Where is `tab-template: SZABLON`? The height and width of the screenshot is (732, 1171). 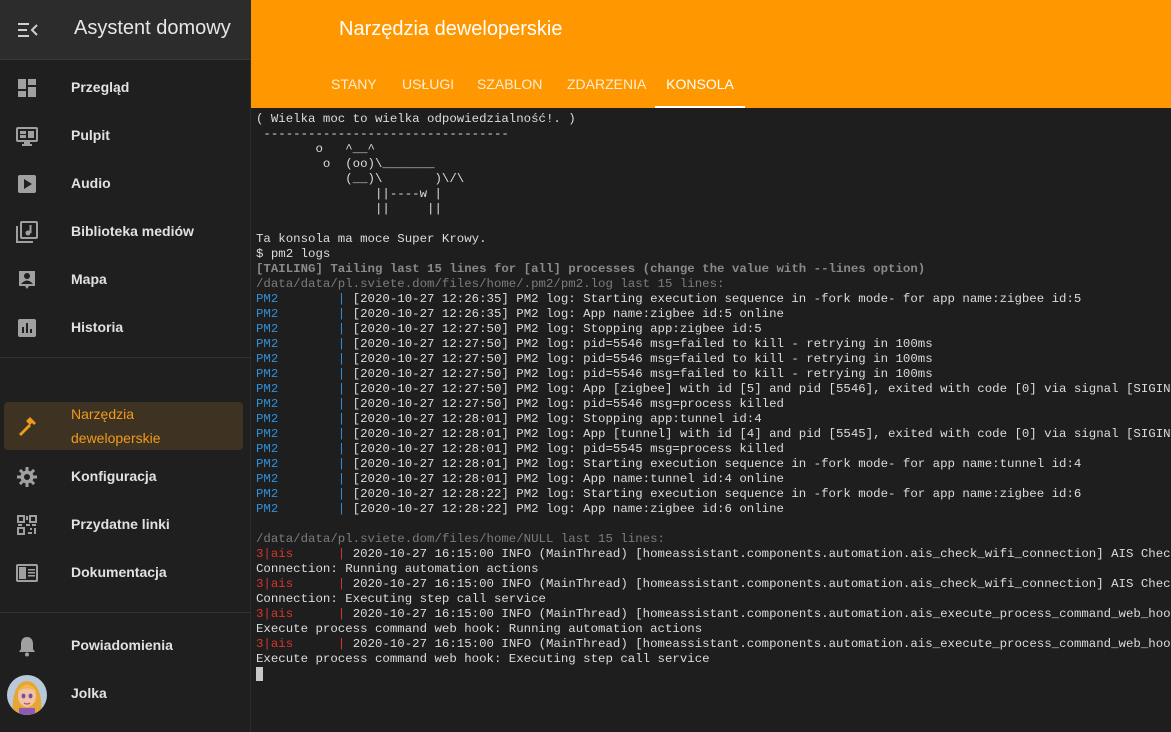
tab-template: SZABLON is located at coordinates (509, 88).